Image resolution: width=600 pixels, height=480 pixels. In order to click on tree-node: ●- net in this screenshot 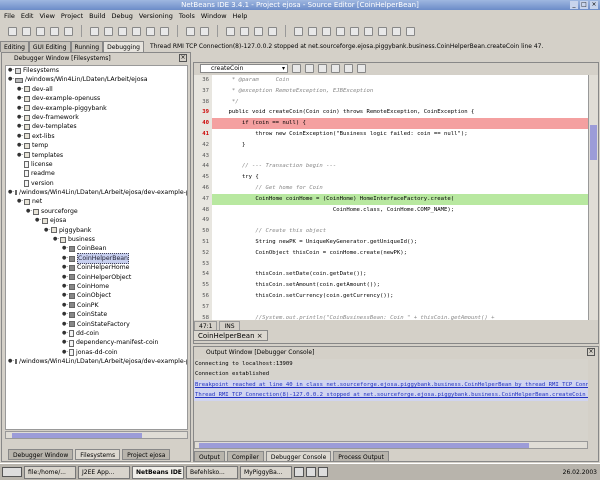, I will do `click(96, 201)`.